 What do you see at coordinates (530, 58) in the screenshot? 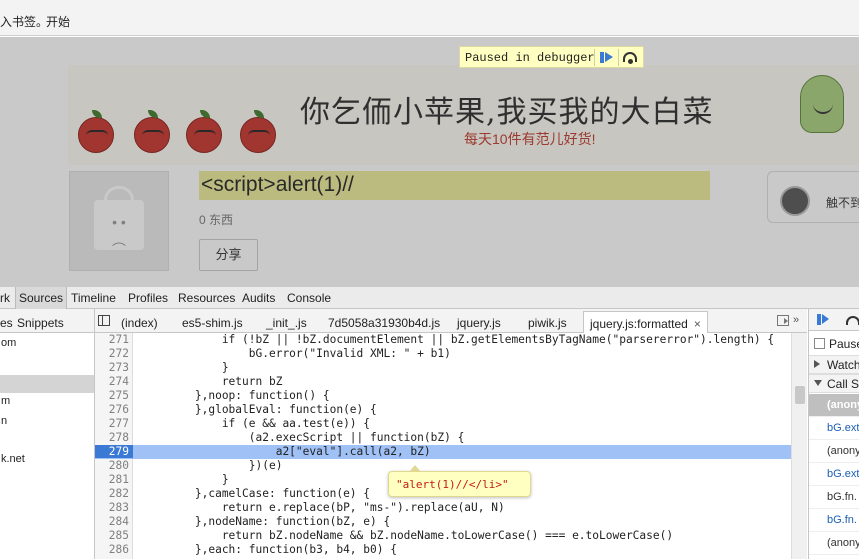
I see `paused-text: Paused in debugger` at bounding box center [530, 58].